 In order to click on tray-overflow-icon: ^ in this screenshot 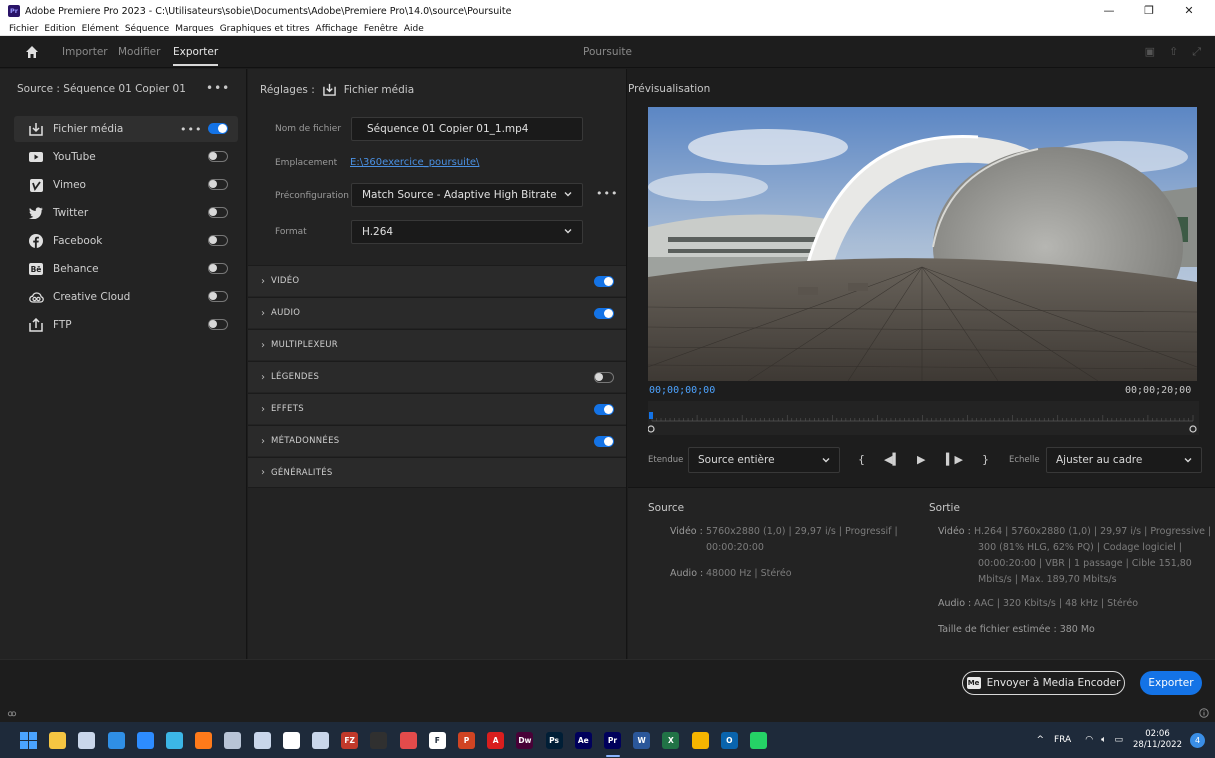, I will do `click(1040, 740)`.